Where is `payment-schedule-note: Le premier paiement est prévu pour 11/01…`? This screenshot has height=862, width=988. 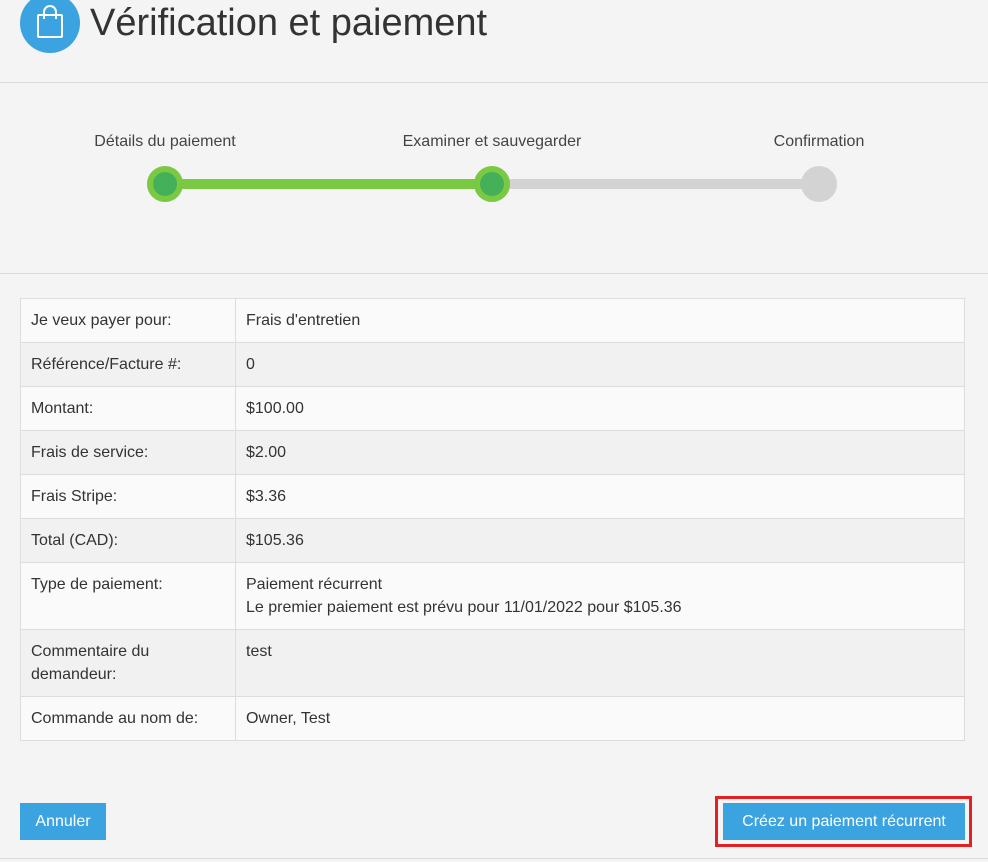
payment-schedule-note: Le premier paiement est prévu pour 11/01… is located at coordinates (464, 607).